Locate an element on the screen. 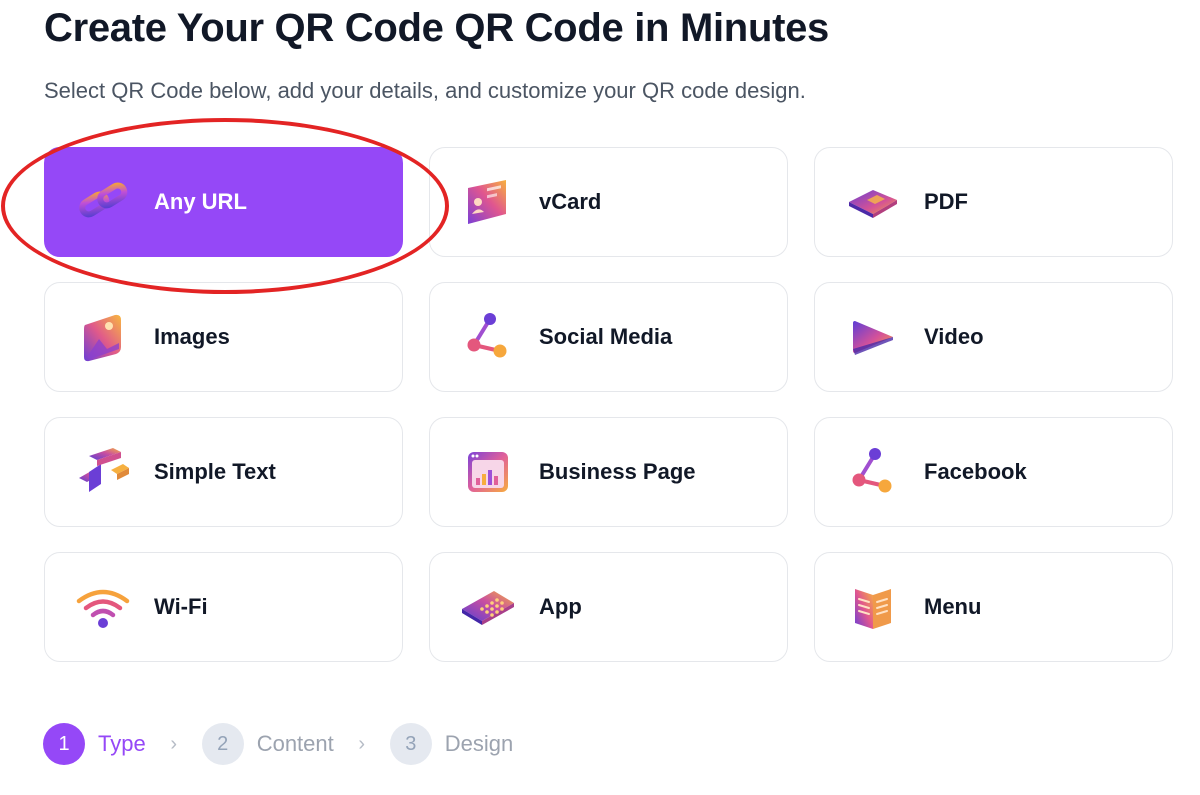 The image size is (1200, 795). menu-book-icon is located at coordinates (873, 607).